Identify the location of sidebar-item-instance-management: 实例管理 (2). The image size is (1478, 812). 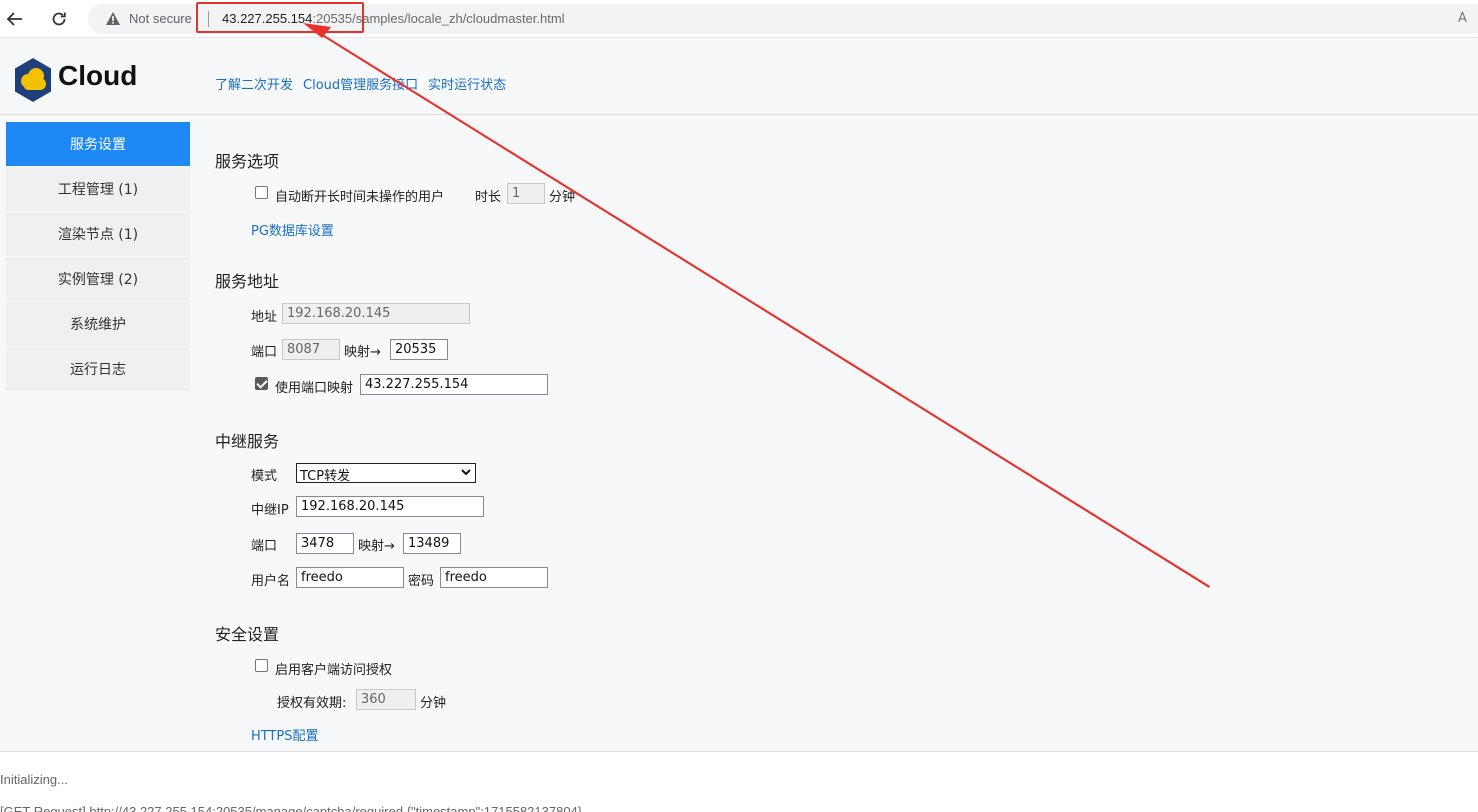
(98, 279).